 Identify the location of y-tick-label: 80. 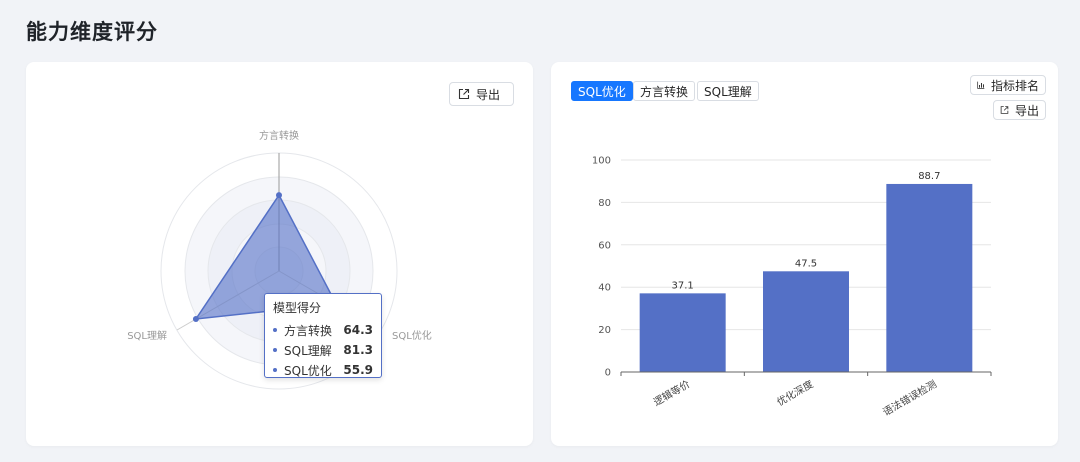
(604, 203).